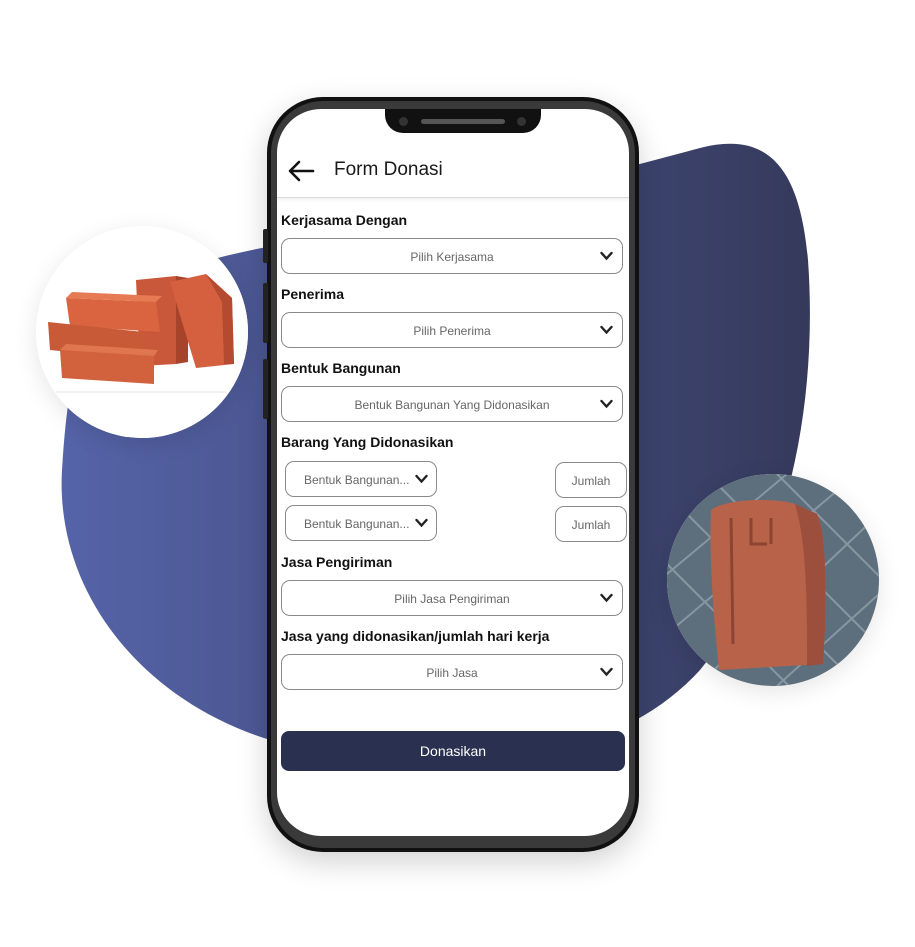 The image size is (915, 947). I want to click on jasa-label: Jasa yang didonasikan/jumlah hari kerja, so click(415, 636).